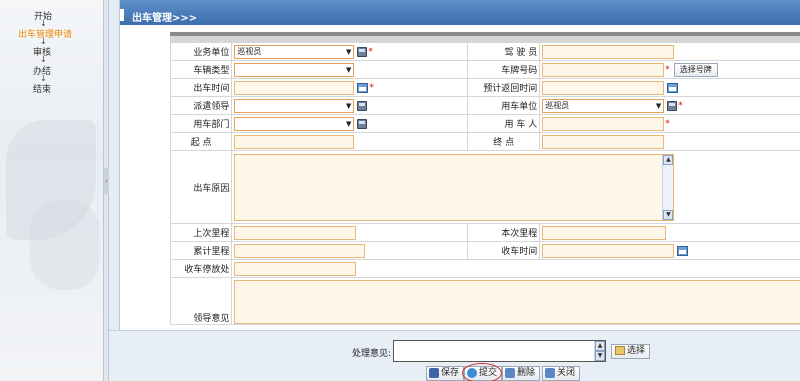  What do you see at coordinates (362, 105) in the screenshot?
I see `person-picker-icon` at bounding box center [362, 105].